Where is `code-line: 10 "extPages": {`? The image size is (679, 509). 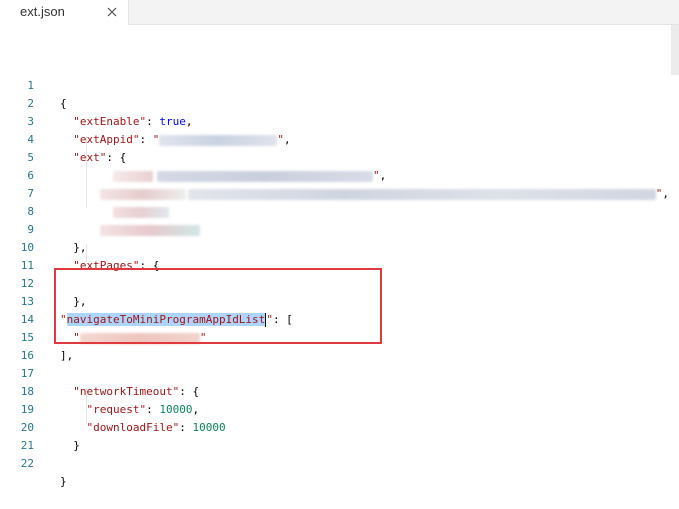
code-line: 10 "extPages": { is located at coordinates (339, 246).